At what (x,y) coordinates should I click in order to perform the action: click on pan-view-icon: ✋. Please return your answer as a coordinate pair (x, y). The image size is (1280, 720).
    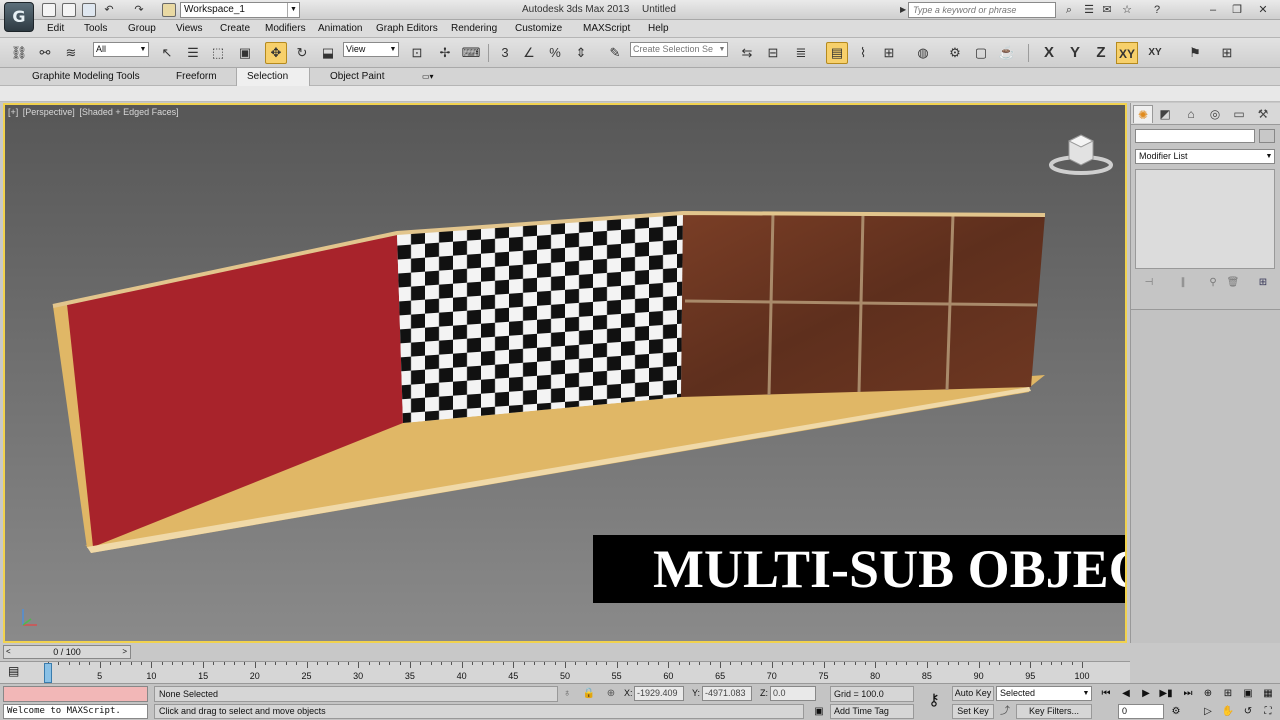
    Looking at the image, I should click on (1228, 711).